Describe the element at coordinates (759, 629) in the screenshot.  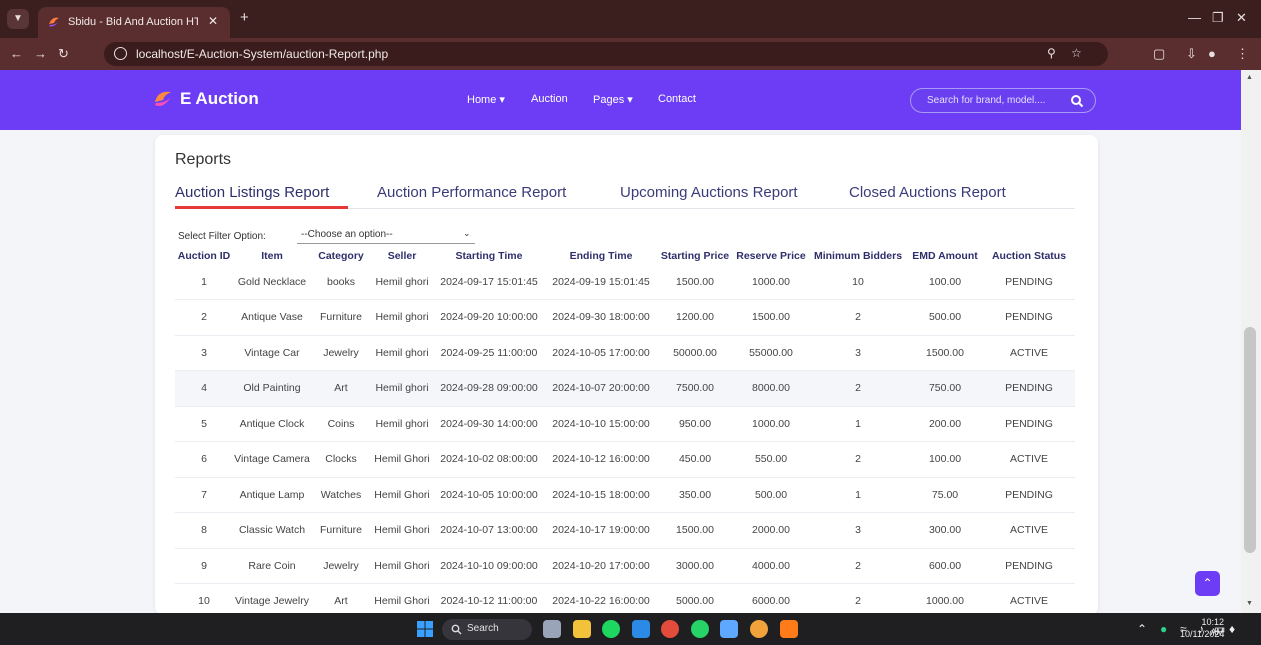
I see `chrome-profile-icon` at that location.